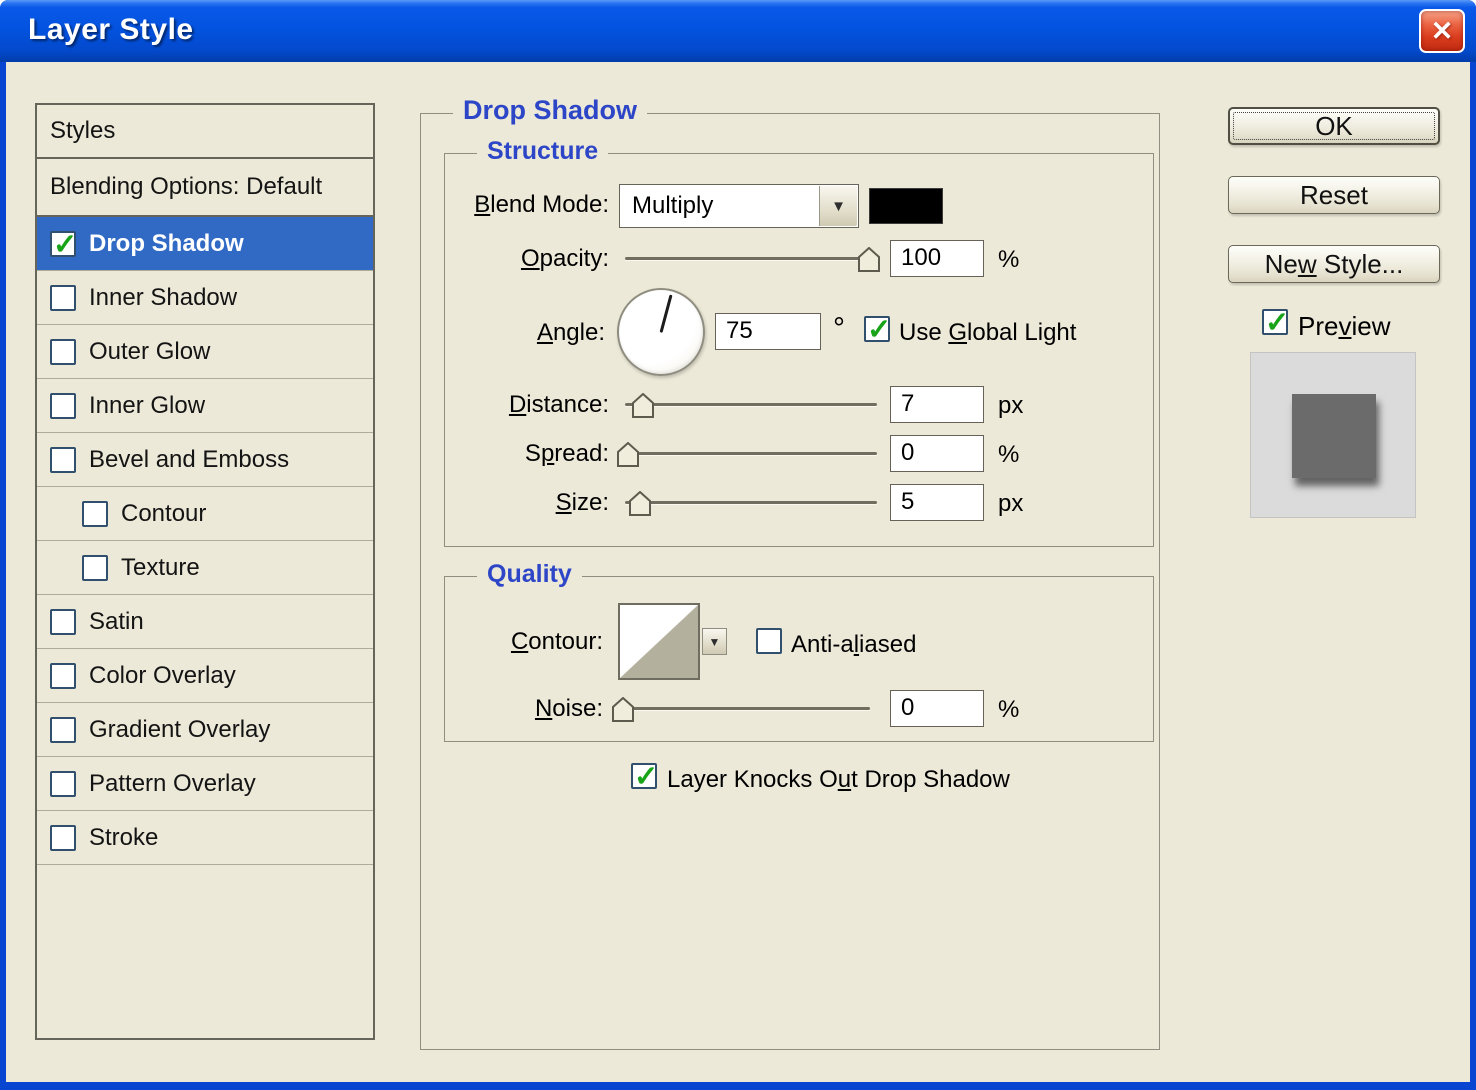  Describe the element at coordinates (543, 151) in the screenshot. I see `structure-legend: Structure` at that location.